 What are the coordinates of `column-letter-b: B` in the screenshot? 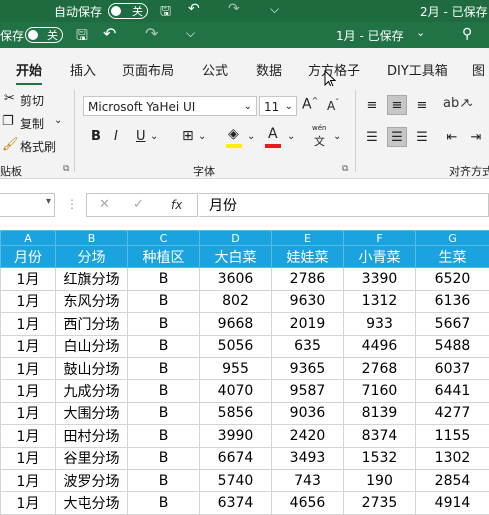 It's located at (92, 238).